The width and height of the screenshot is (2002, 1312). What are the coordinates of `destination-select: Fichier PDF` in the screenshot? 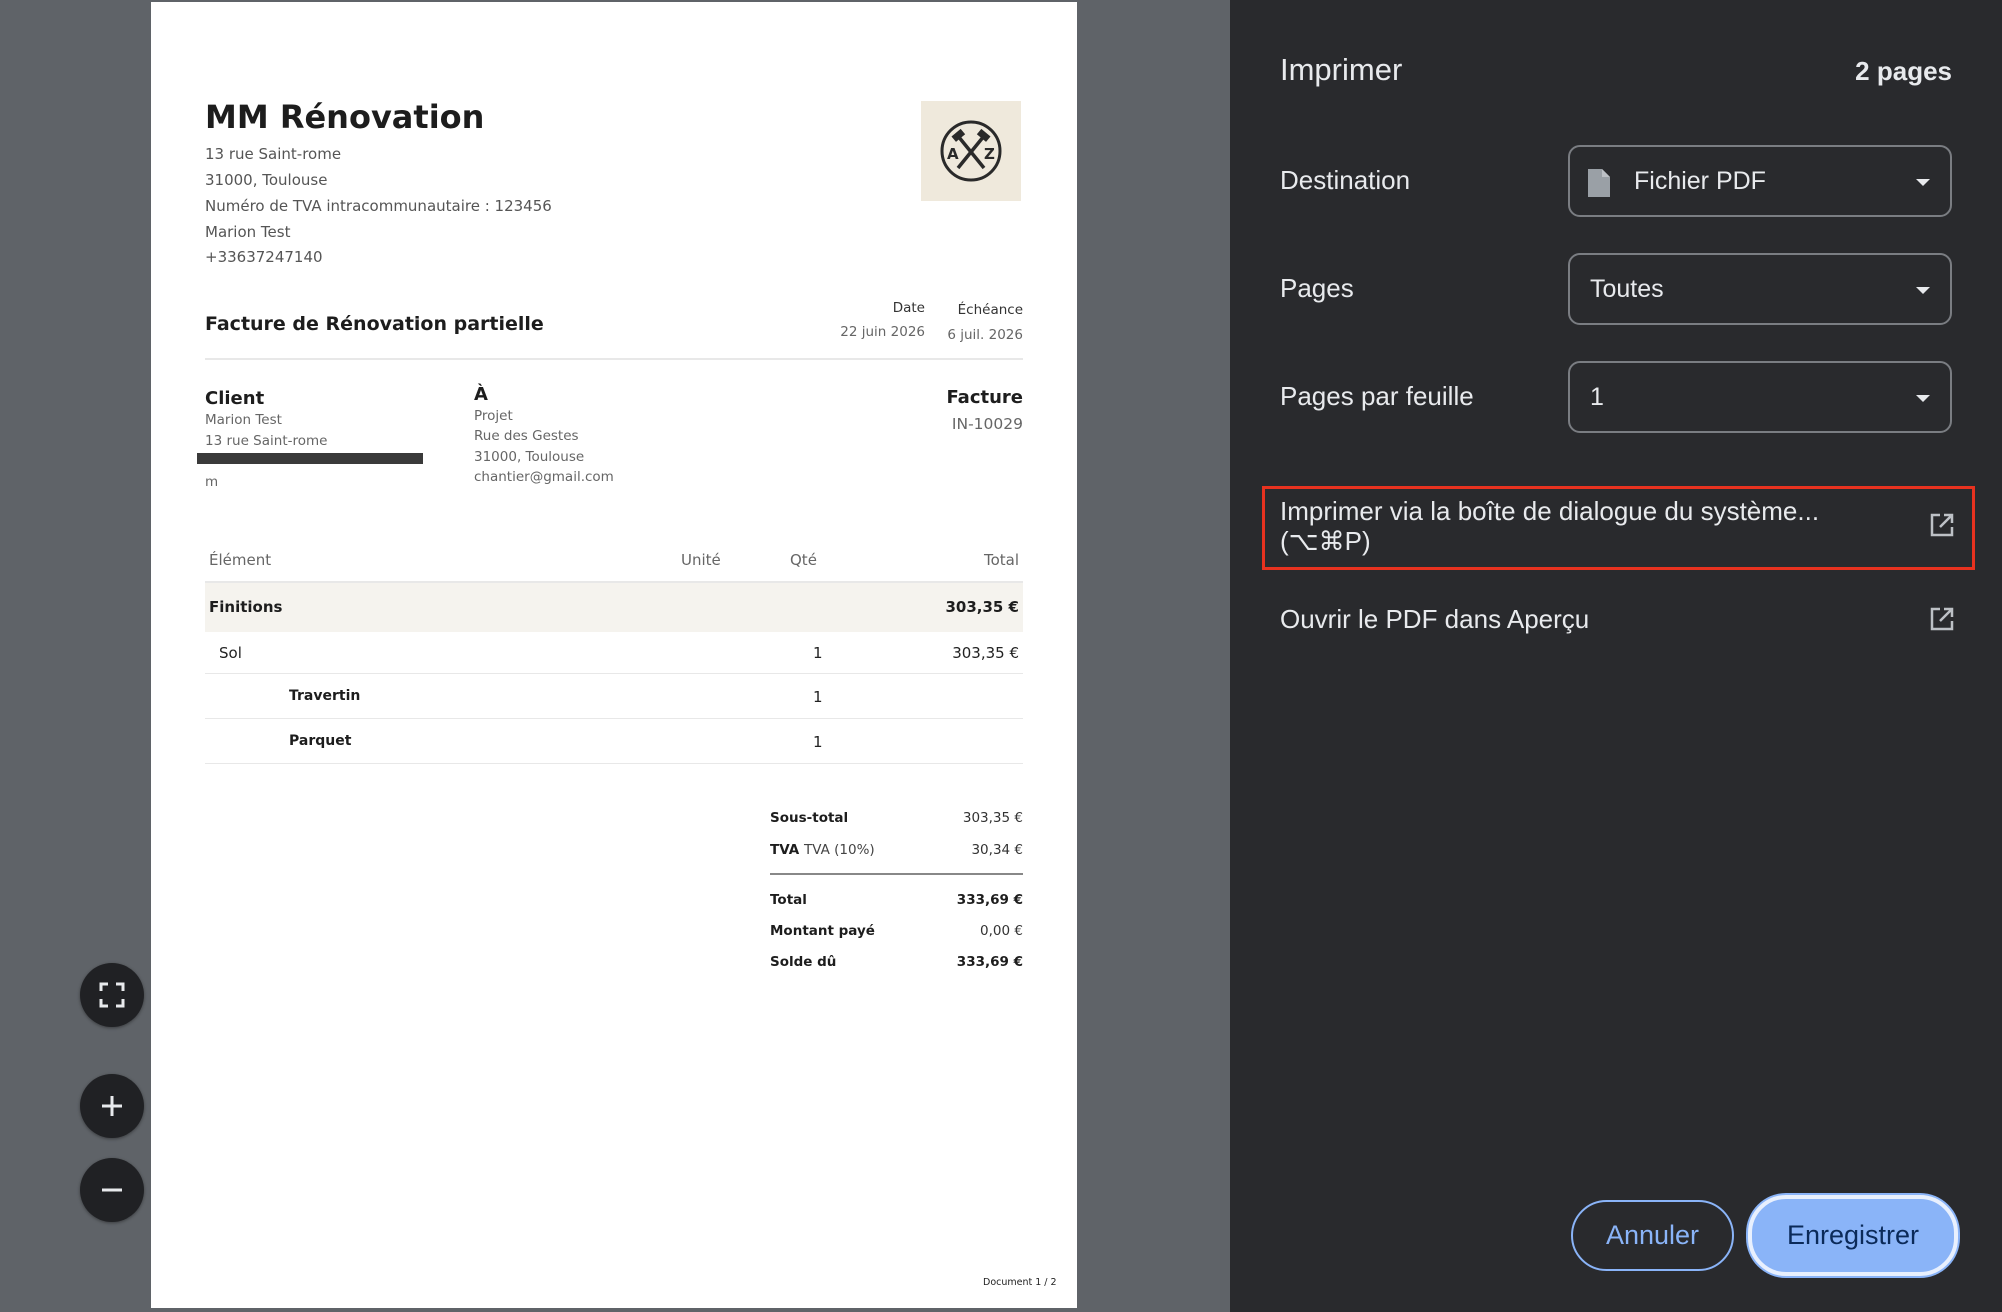 It's located at (1760, 181).